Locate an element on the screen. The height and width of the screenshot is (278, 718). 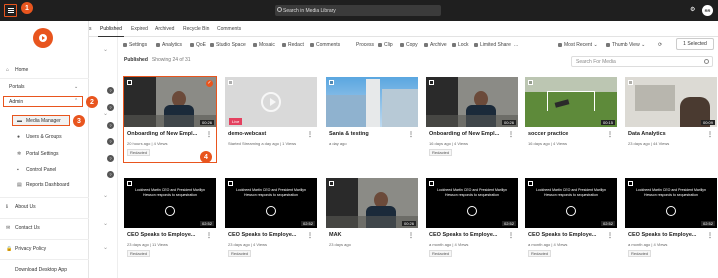
mosaic-button: Mosaic is located at coordinates (264, 45).